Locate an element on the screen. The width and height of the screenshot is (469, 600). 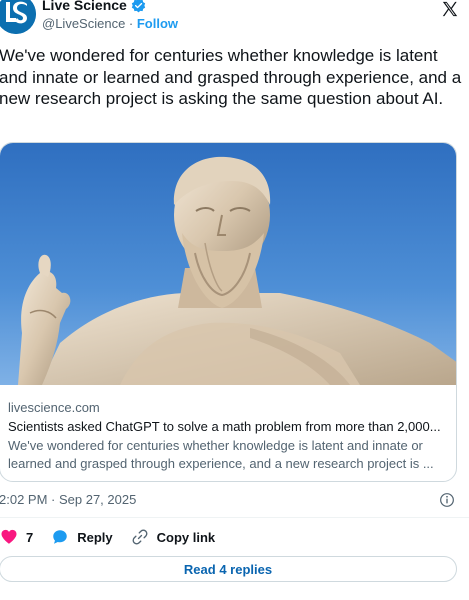
tweet-header: Live Science @LiveScience · Follow is located at coordinates (234, 19).